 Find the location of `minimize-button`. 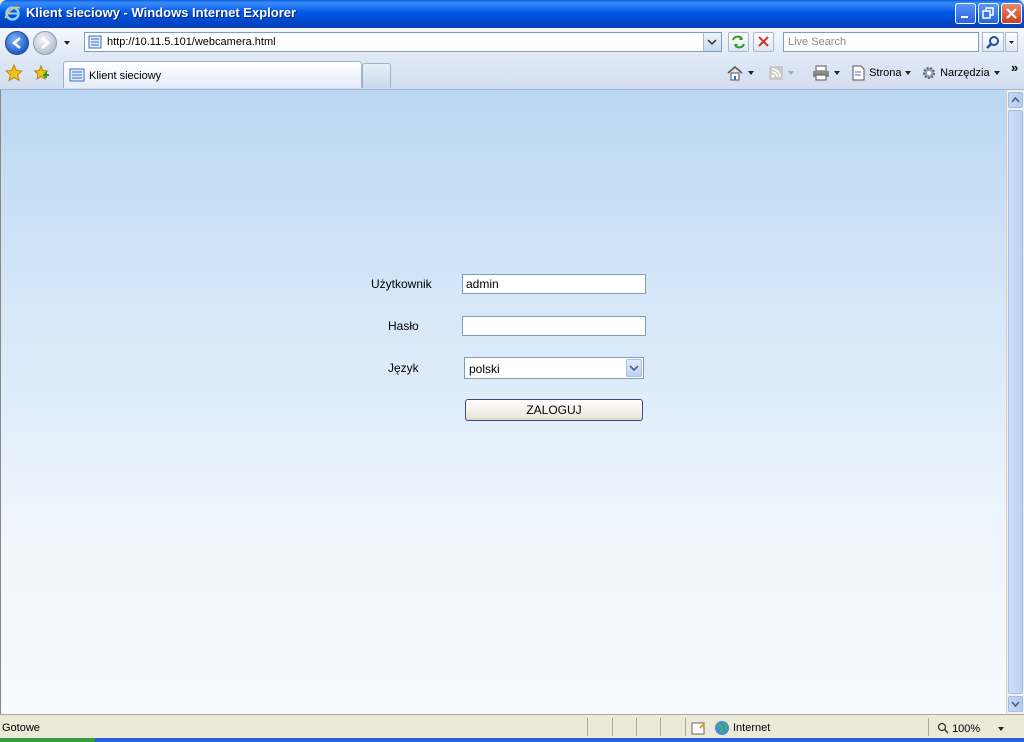

minimize-button is located at coordinates (965, 13).